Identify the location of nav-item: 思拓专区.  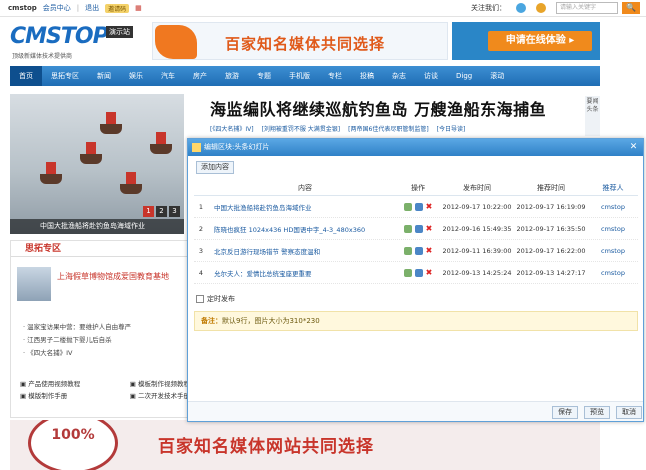
(65, 76).